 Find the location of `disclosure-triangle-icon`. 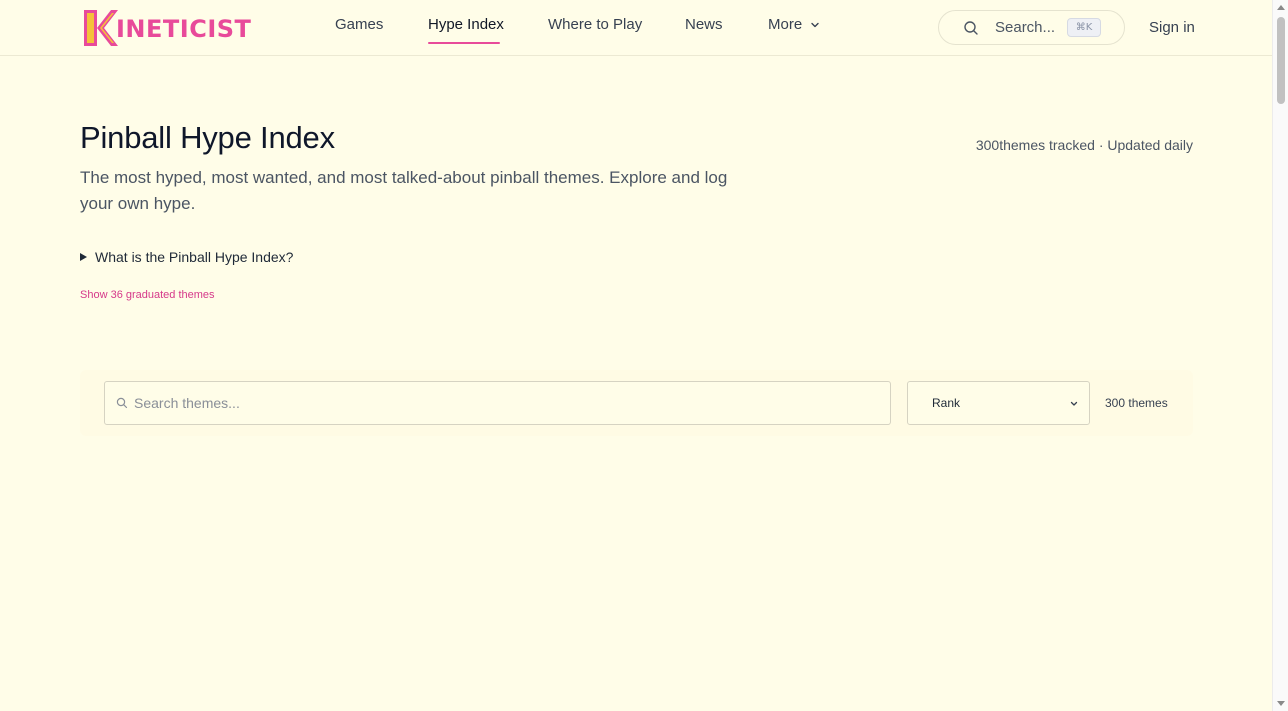

disclosure-triangle-icon is located at coordinates (83, 257).